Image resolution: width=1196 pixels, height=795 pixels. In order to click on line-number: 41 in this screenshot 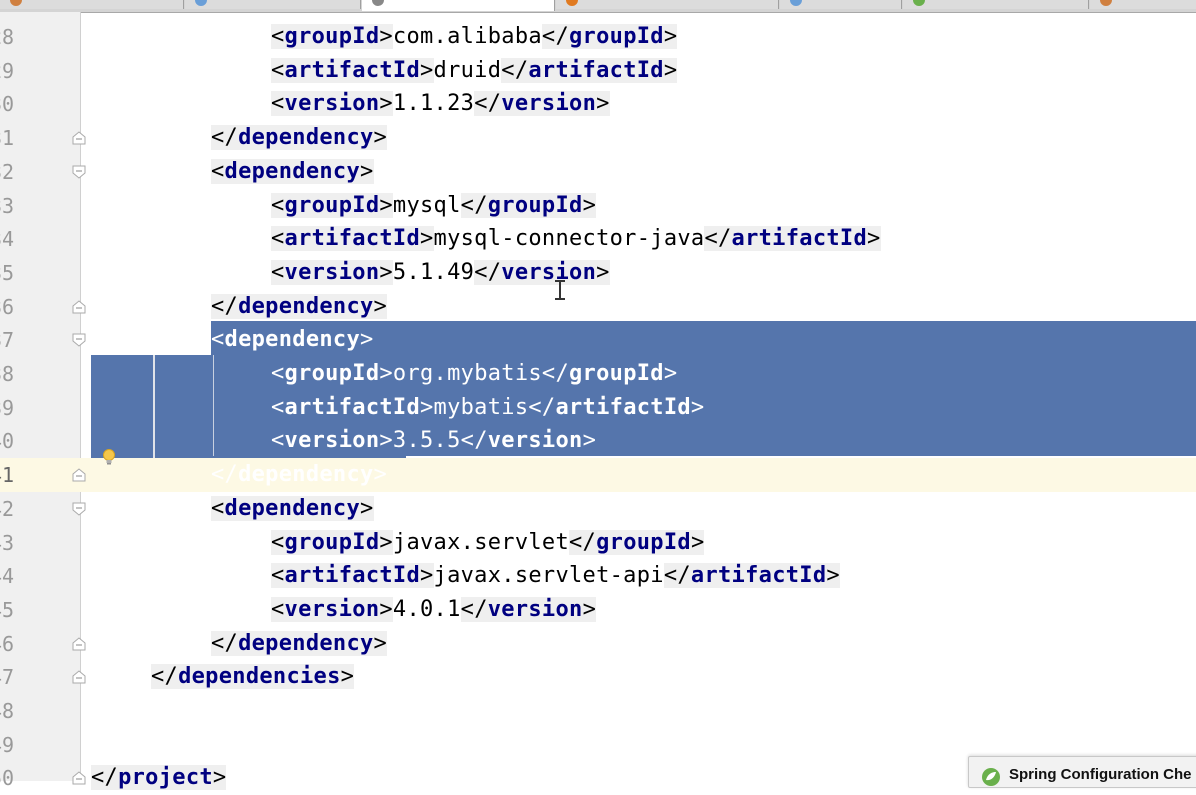, I will do `click(7, 475)`.